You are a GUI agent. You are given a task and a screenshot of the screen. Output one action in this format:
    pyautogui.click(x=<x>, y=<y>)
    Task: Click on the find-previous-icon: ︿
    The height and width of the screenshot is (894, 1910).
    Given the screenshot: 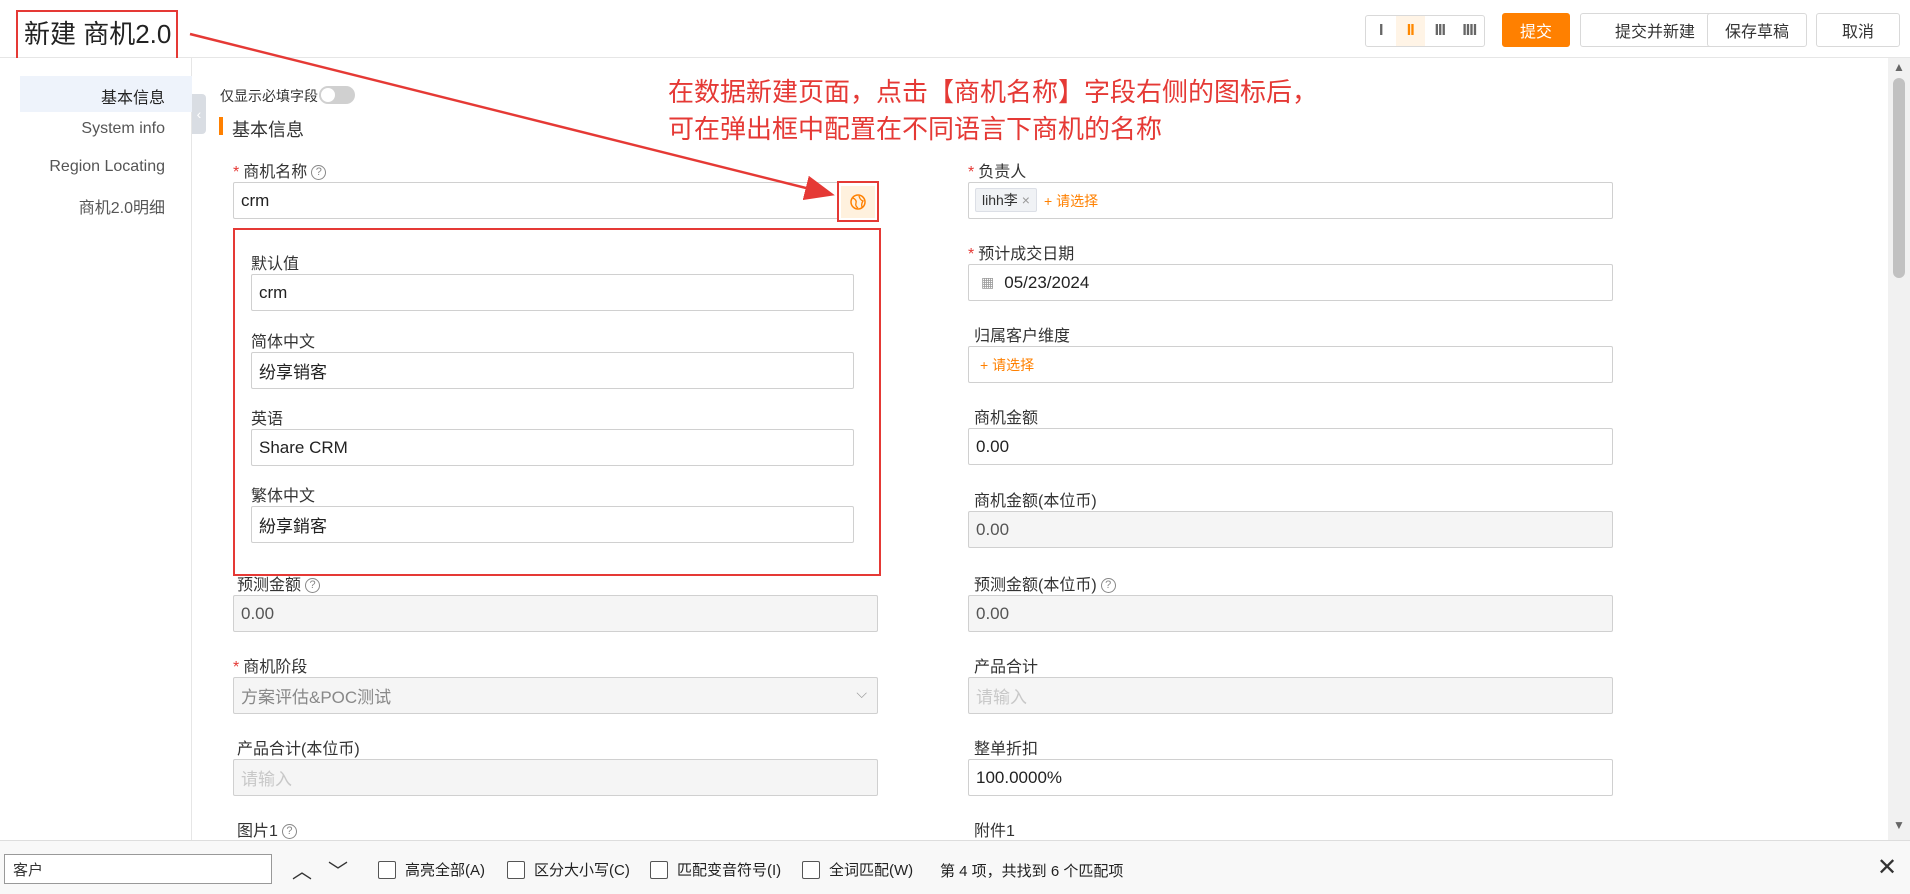 What is the action you would take?
    pyautogui.click(x=302, y=869)
    